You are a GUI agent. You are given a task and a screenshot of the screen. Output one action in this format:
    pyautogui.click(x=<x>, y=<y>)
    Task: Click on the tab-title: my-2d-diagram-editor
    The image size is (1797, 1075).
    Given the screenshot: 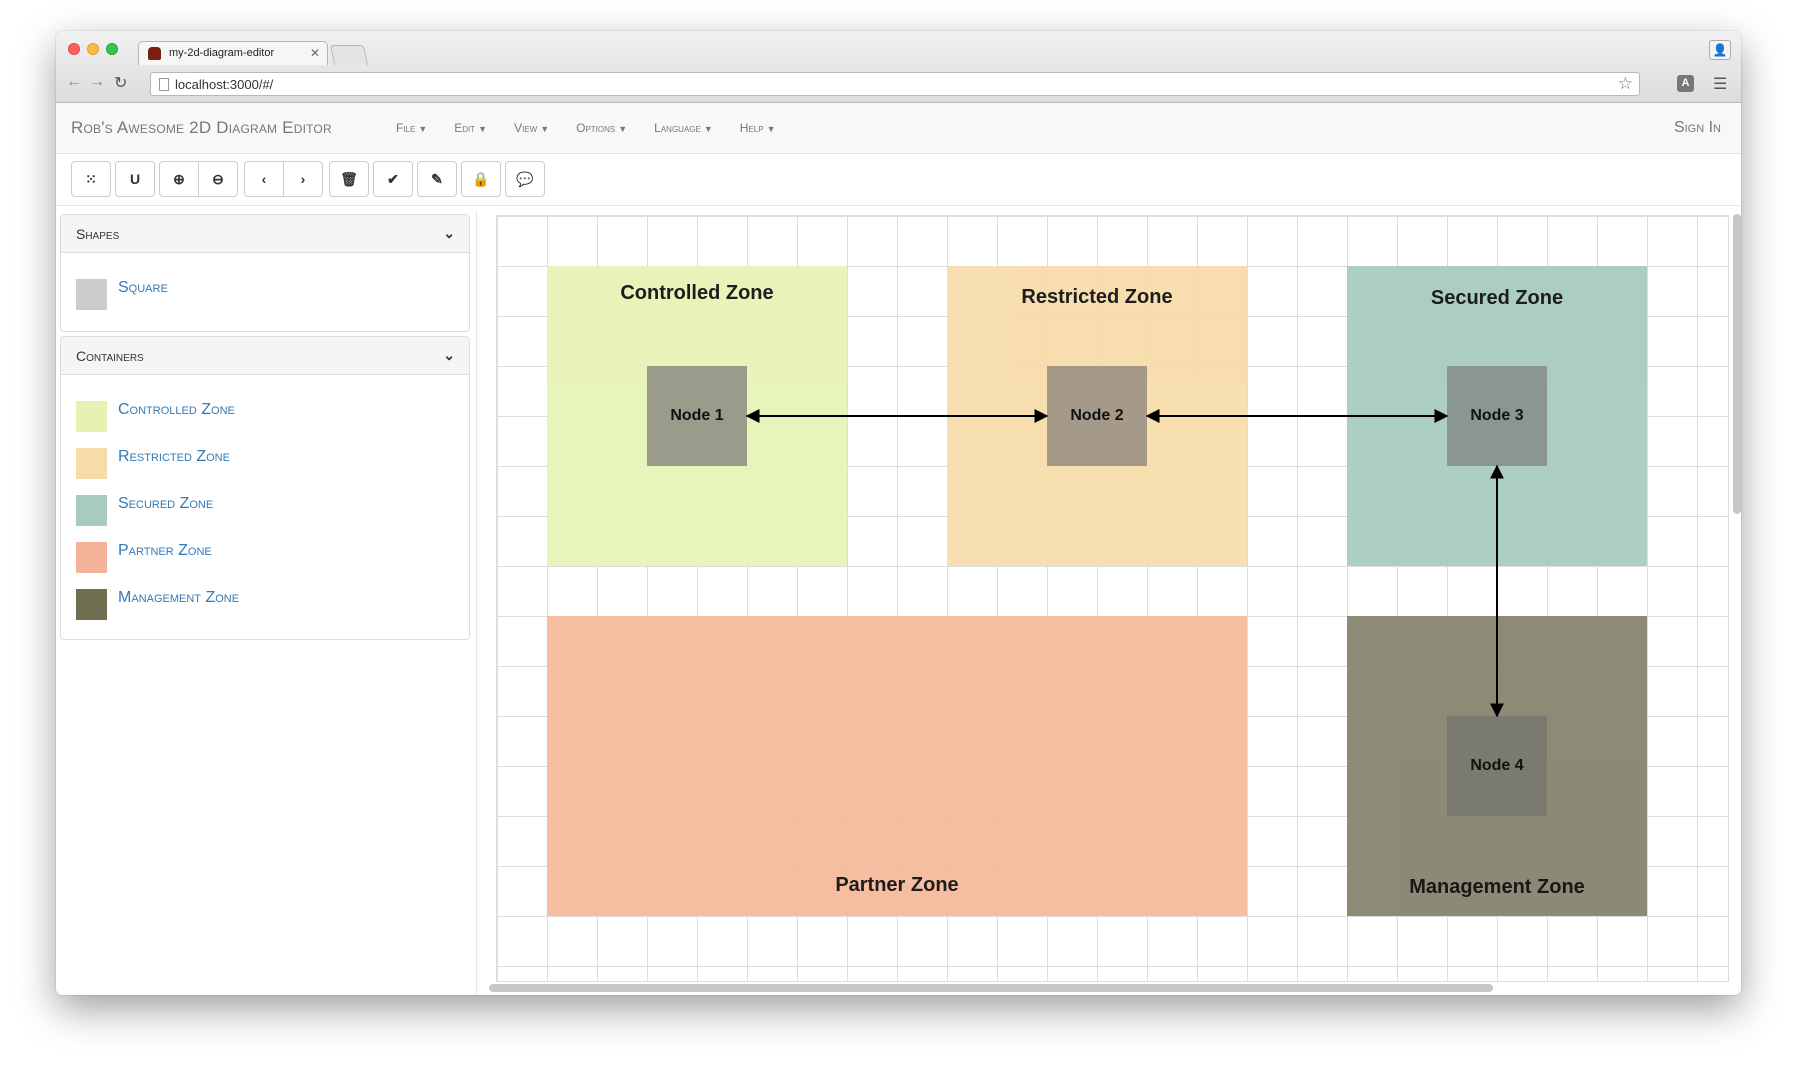 What is the action you would take?
    pyautogui.click(x=222, y=53)
    